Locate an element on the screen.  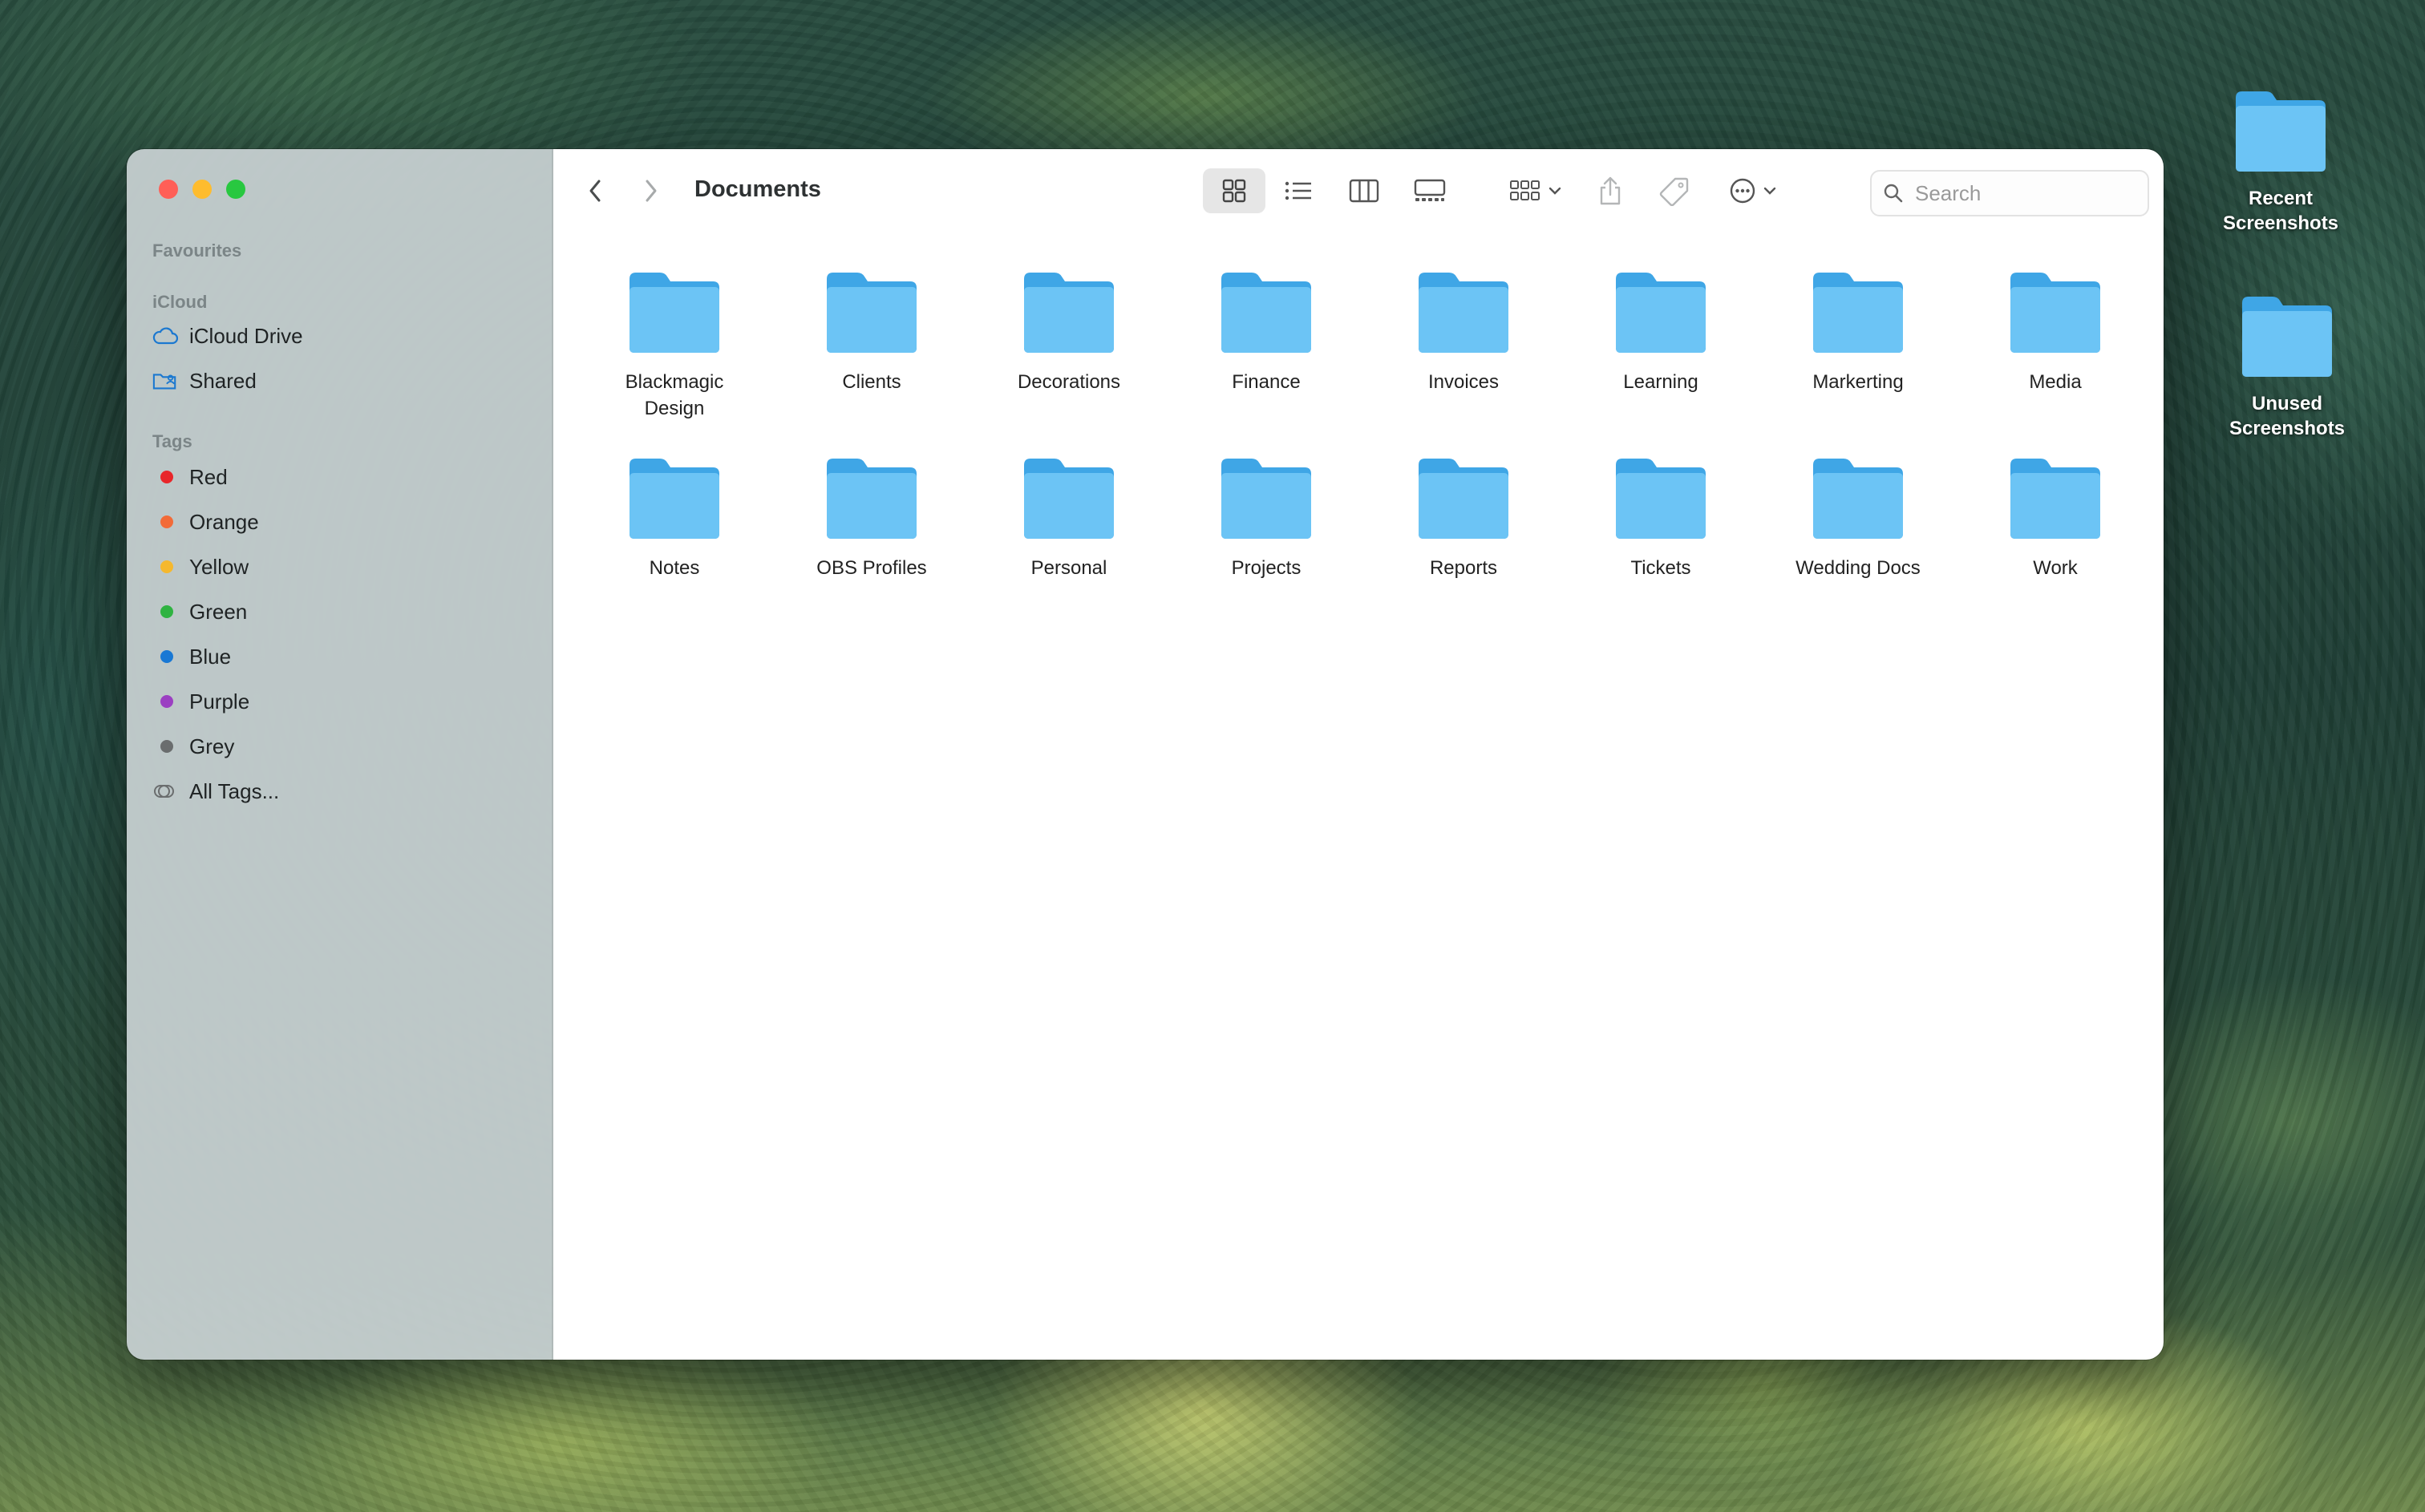
sidebar-tag-red: Red is located at coordinates (190, 477).